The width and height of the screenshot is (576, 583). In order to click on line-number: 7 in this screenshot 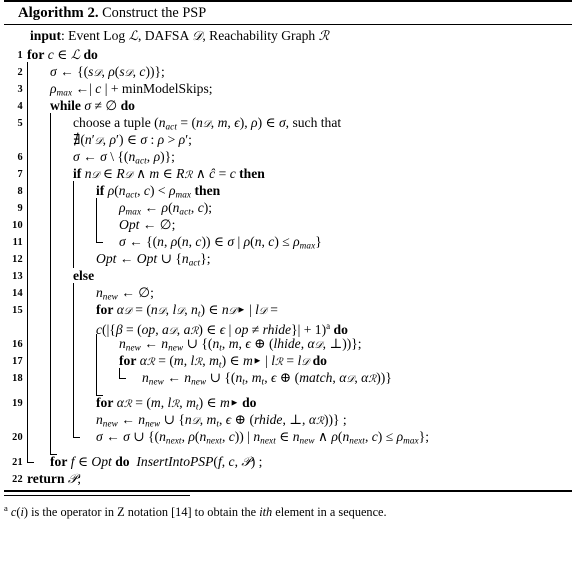, I will do `click(20, 174)`.